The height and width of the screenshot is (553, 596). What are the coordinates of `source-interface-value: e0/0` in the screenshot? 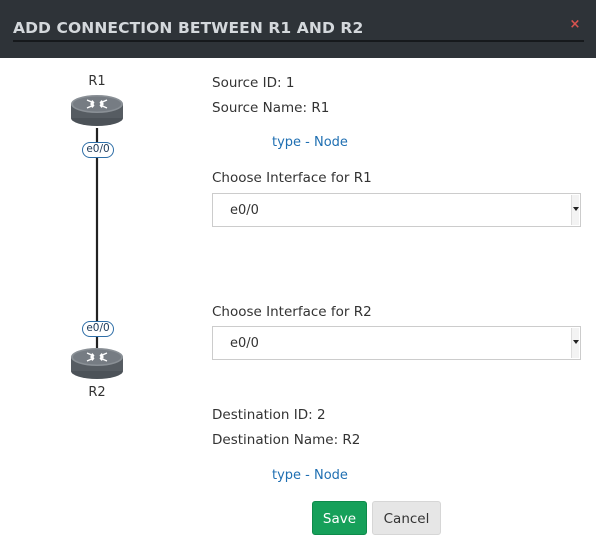 It's located at (244, 210).